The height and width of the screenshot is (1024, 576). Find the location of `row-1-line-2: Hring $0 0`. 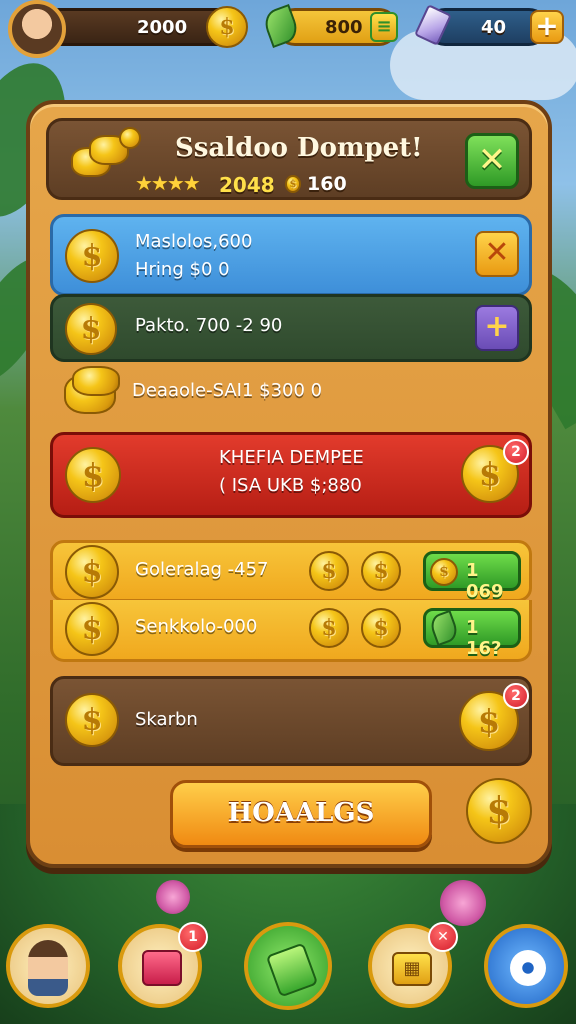

row-1-line-2: Hring $0 0 is located at coordinates (182, 269).